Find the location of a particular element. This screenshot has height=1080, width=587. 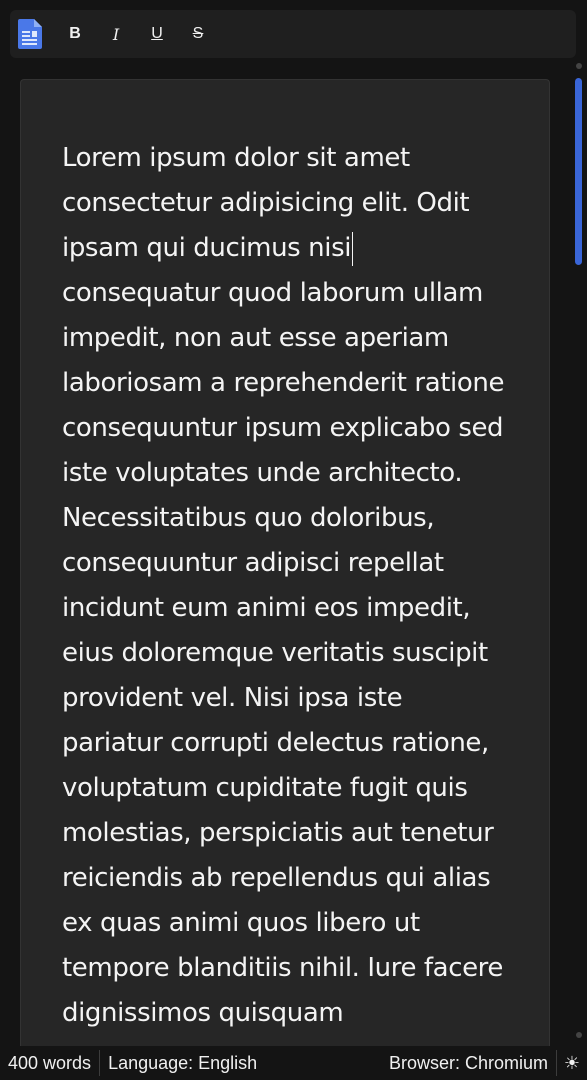

vertical-scrollbar is located at coordinates (579, 552).